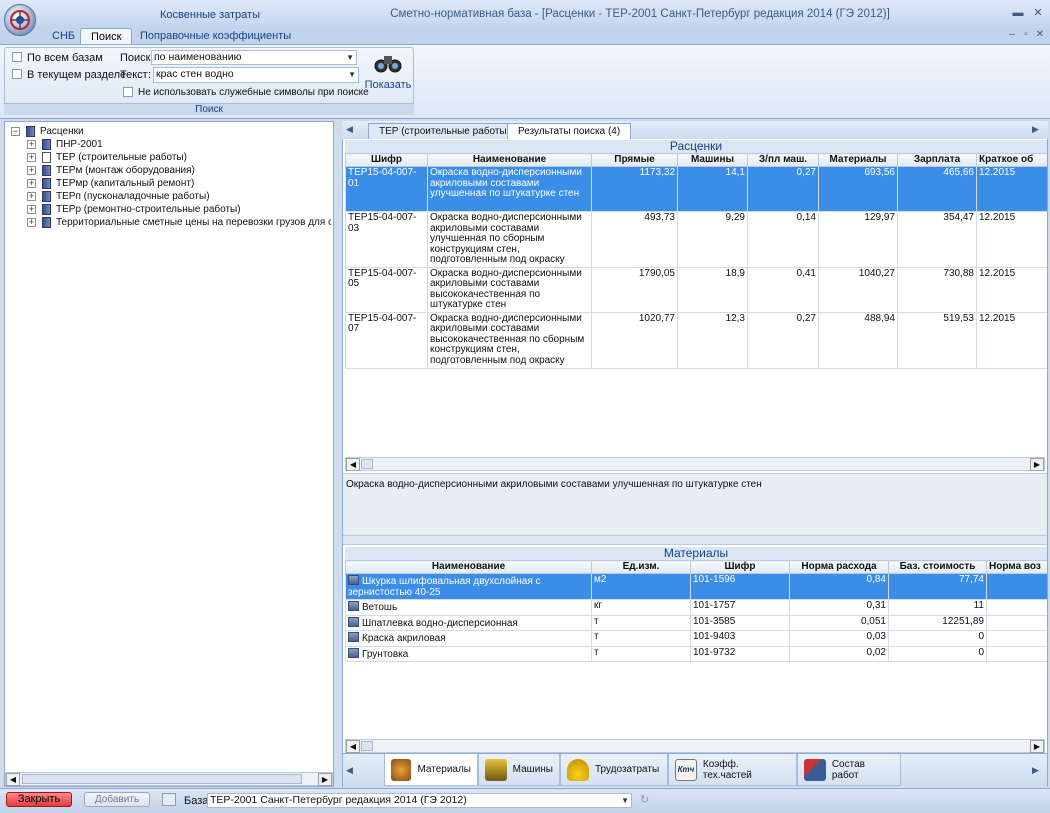 The height and width of the screenshot is (813, 1050). What do you see at coordinates (1038, 13) in the screenshot?
I see `close-window-button: ✕` at bounding box center [1038, 13].